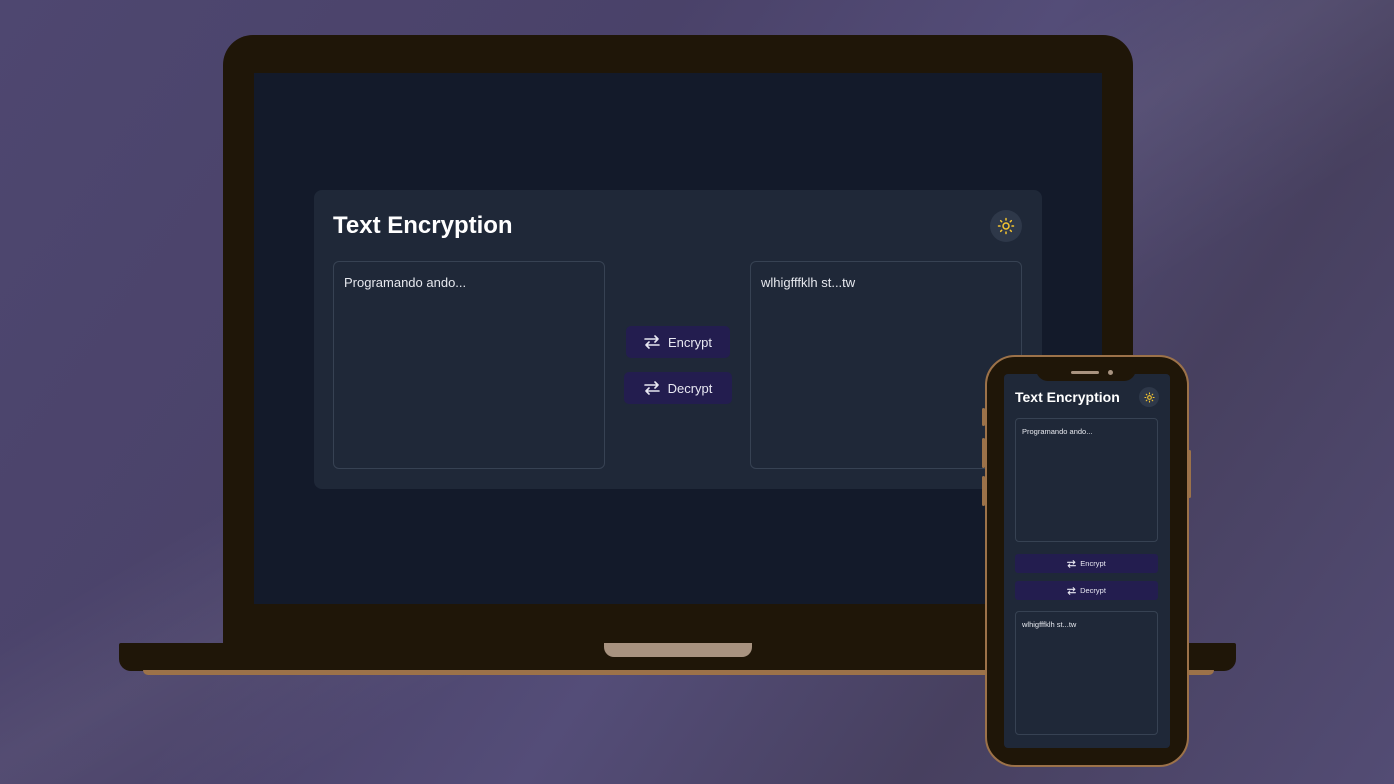 The width and height of the screenshot is (1394, 784). I want to click on laptop-trackpad-notch, so click(678, 650).